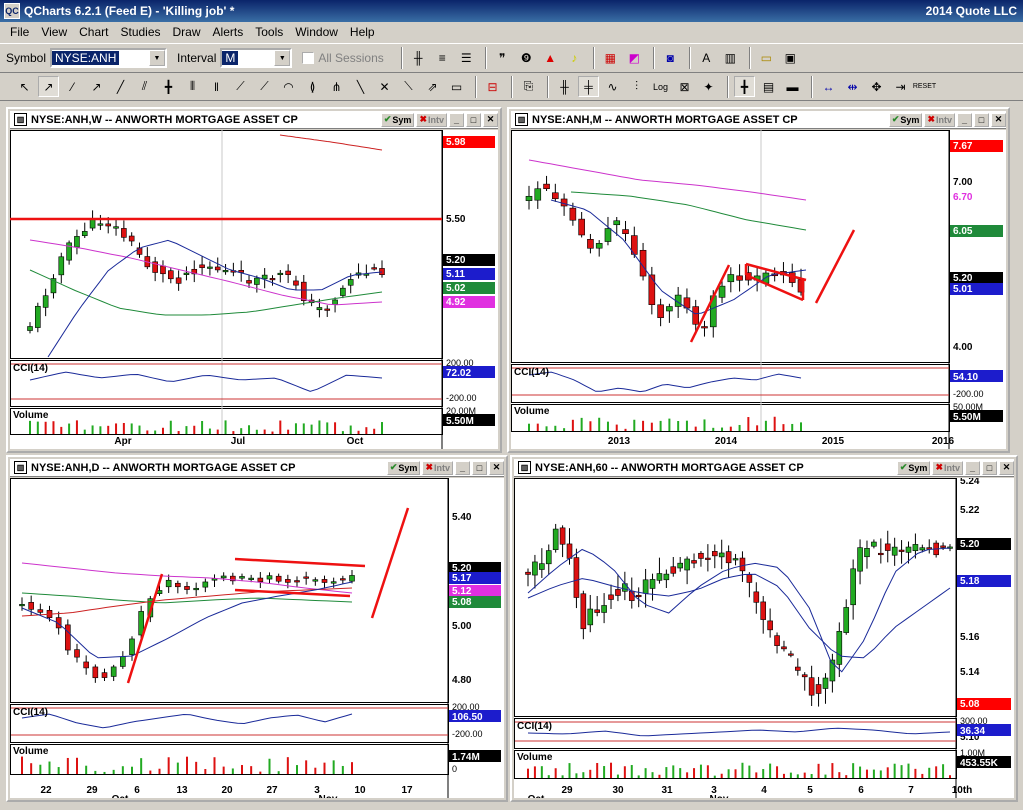  What do you see at coordinates (256, 58) in the screenshot?
I see `interval-combo: M ▼` at bounding box center [256, 58].